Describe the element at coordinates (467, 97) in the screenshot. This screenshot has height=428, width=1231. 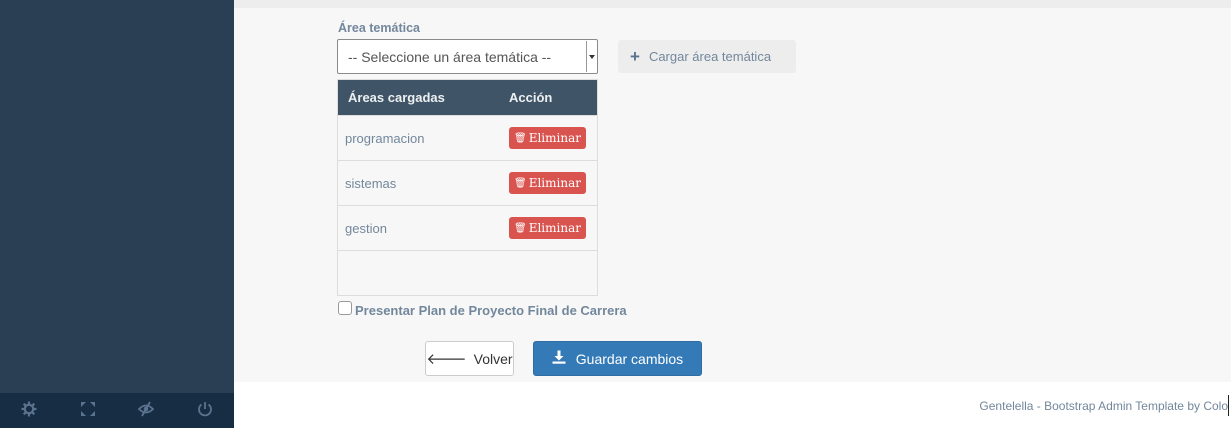
I see `table-header: Áreas cargadas Acción` at that location.